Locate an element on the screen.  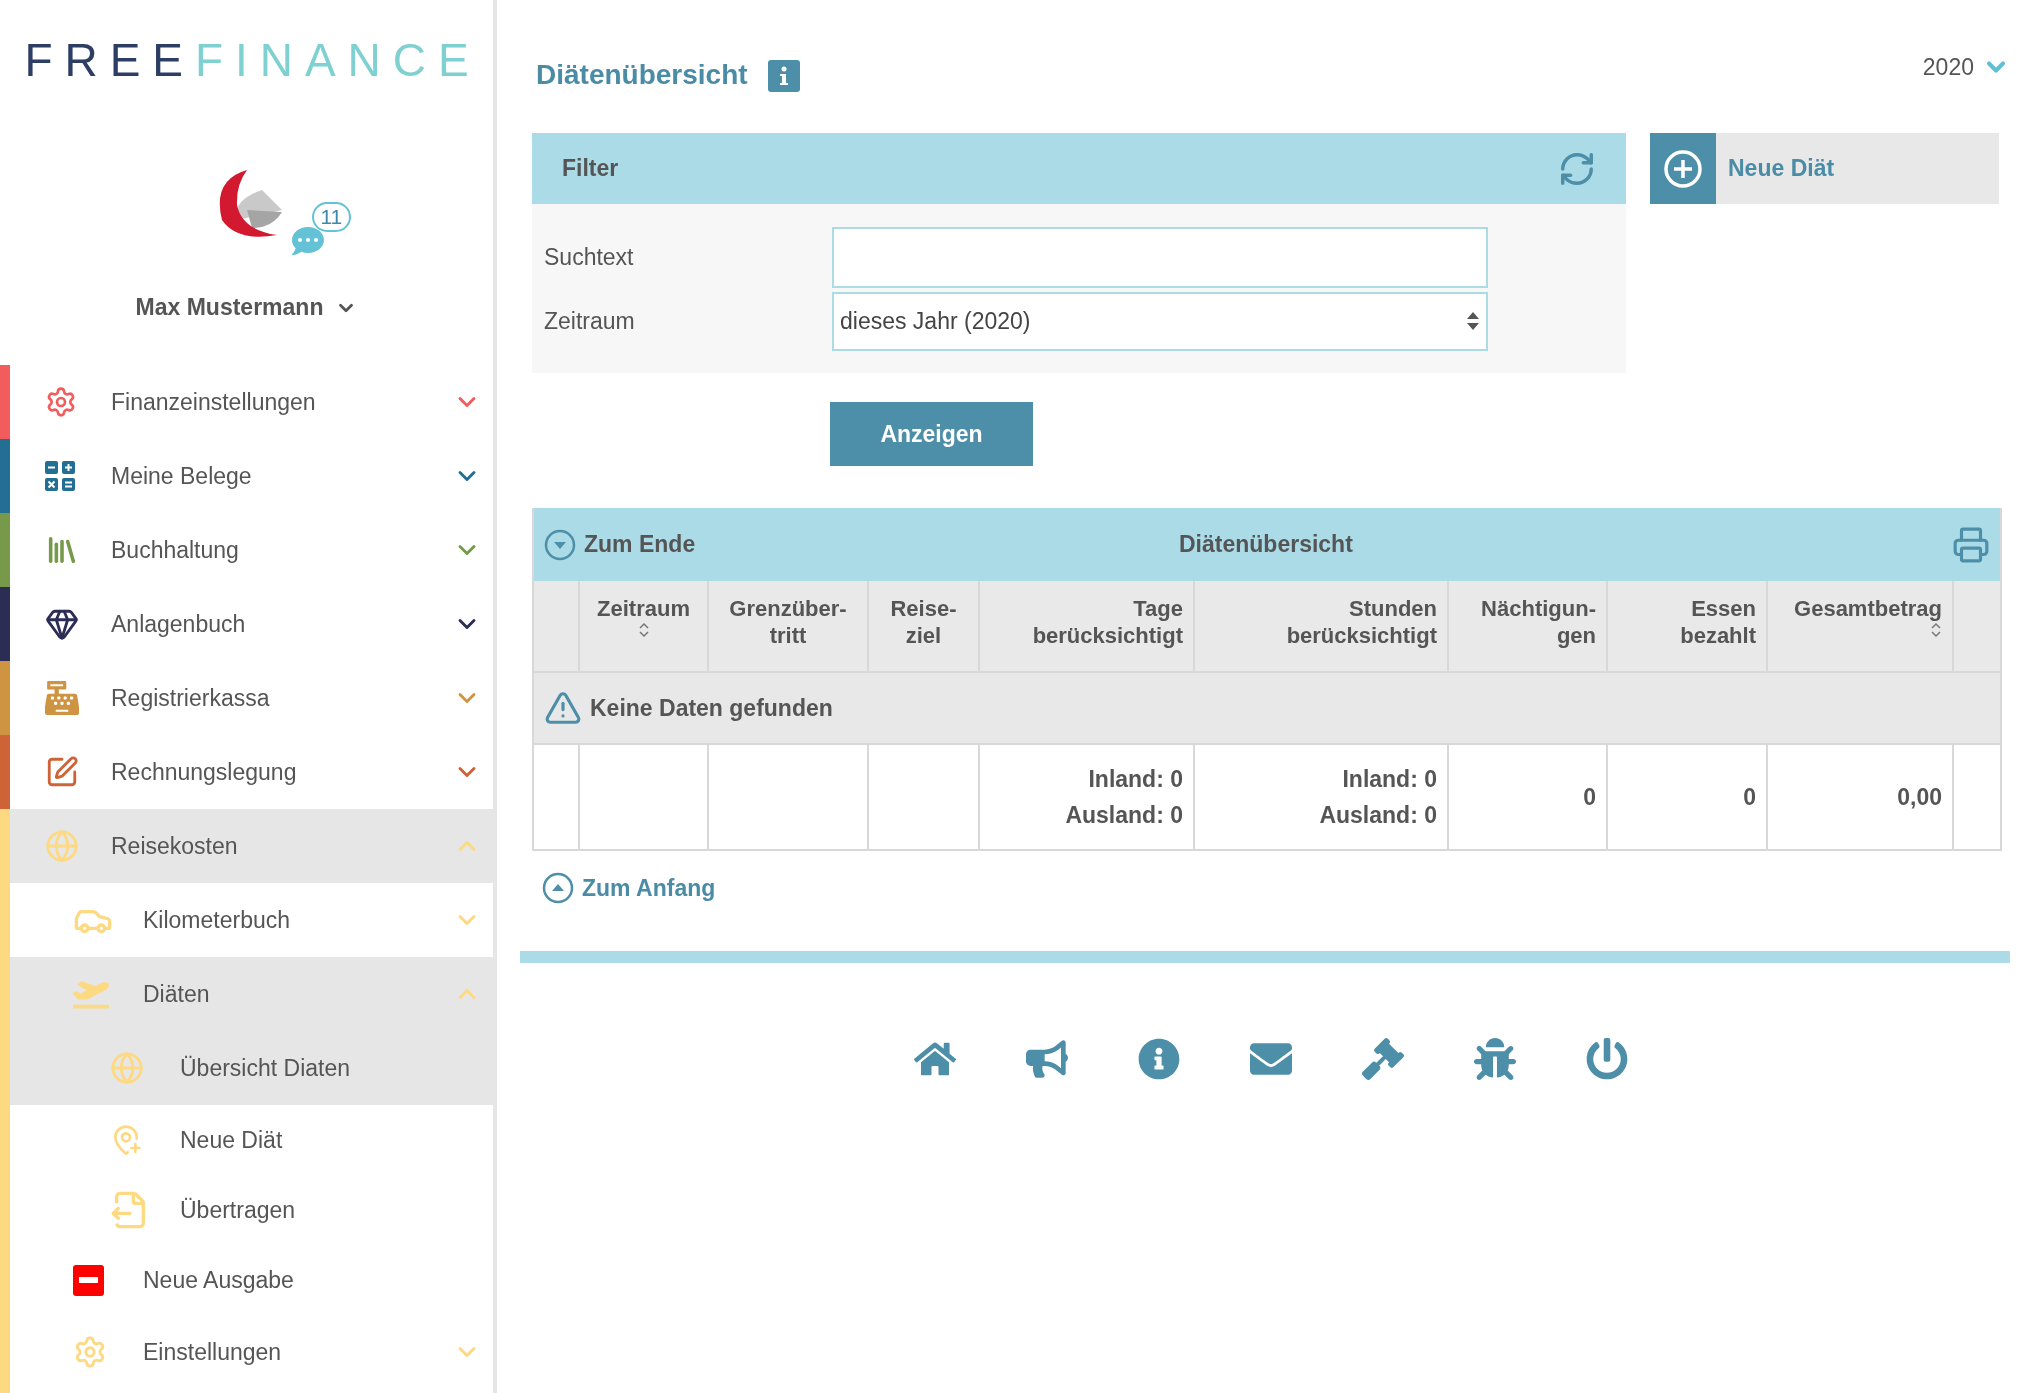
chat-bubbles-icon is located at coordinates (307, 241).